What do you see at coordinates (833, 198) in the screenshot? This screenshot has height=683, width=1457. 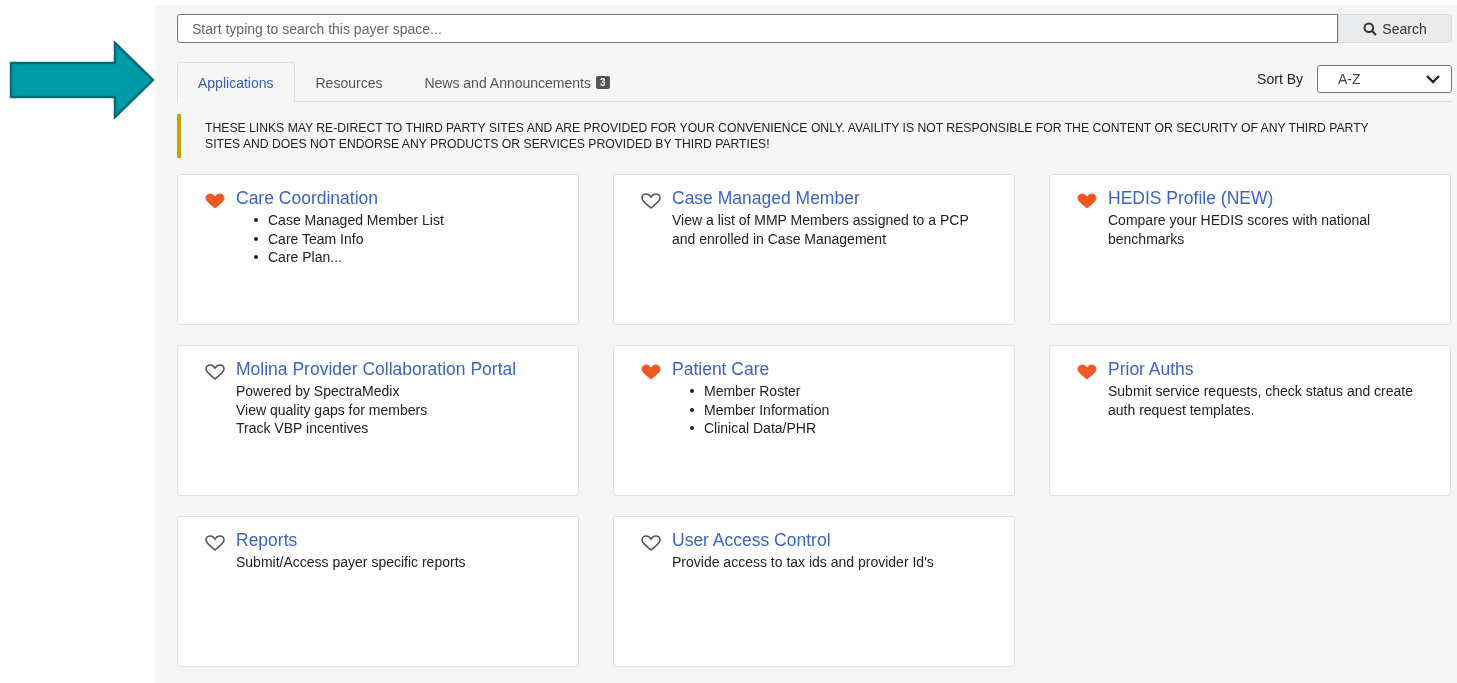 I see `app-link: Case Managed Member` at bounding box center [833, 198].